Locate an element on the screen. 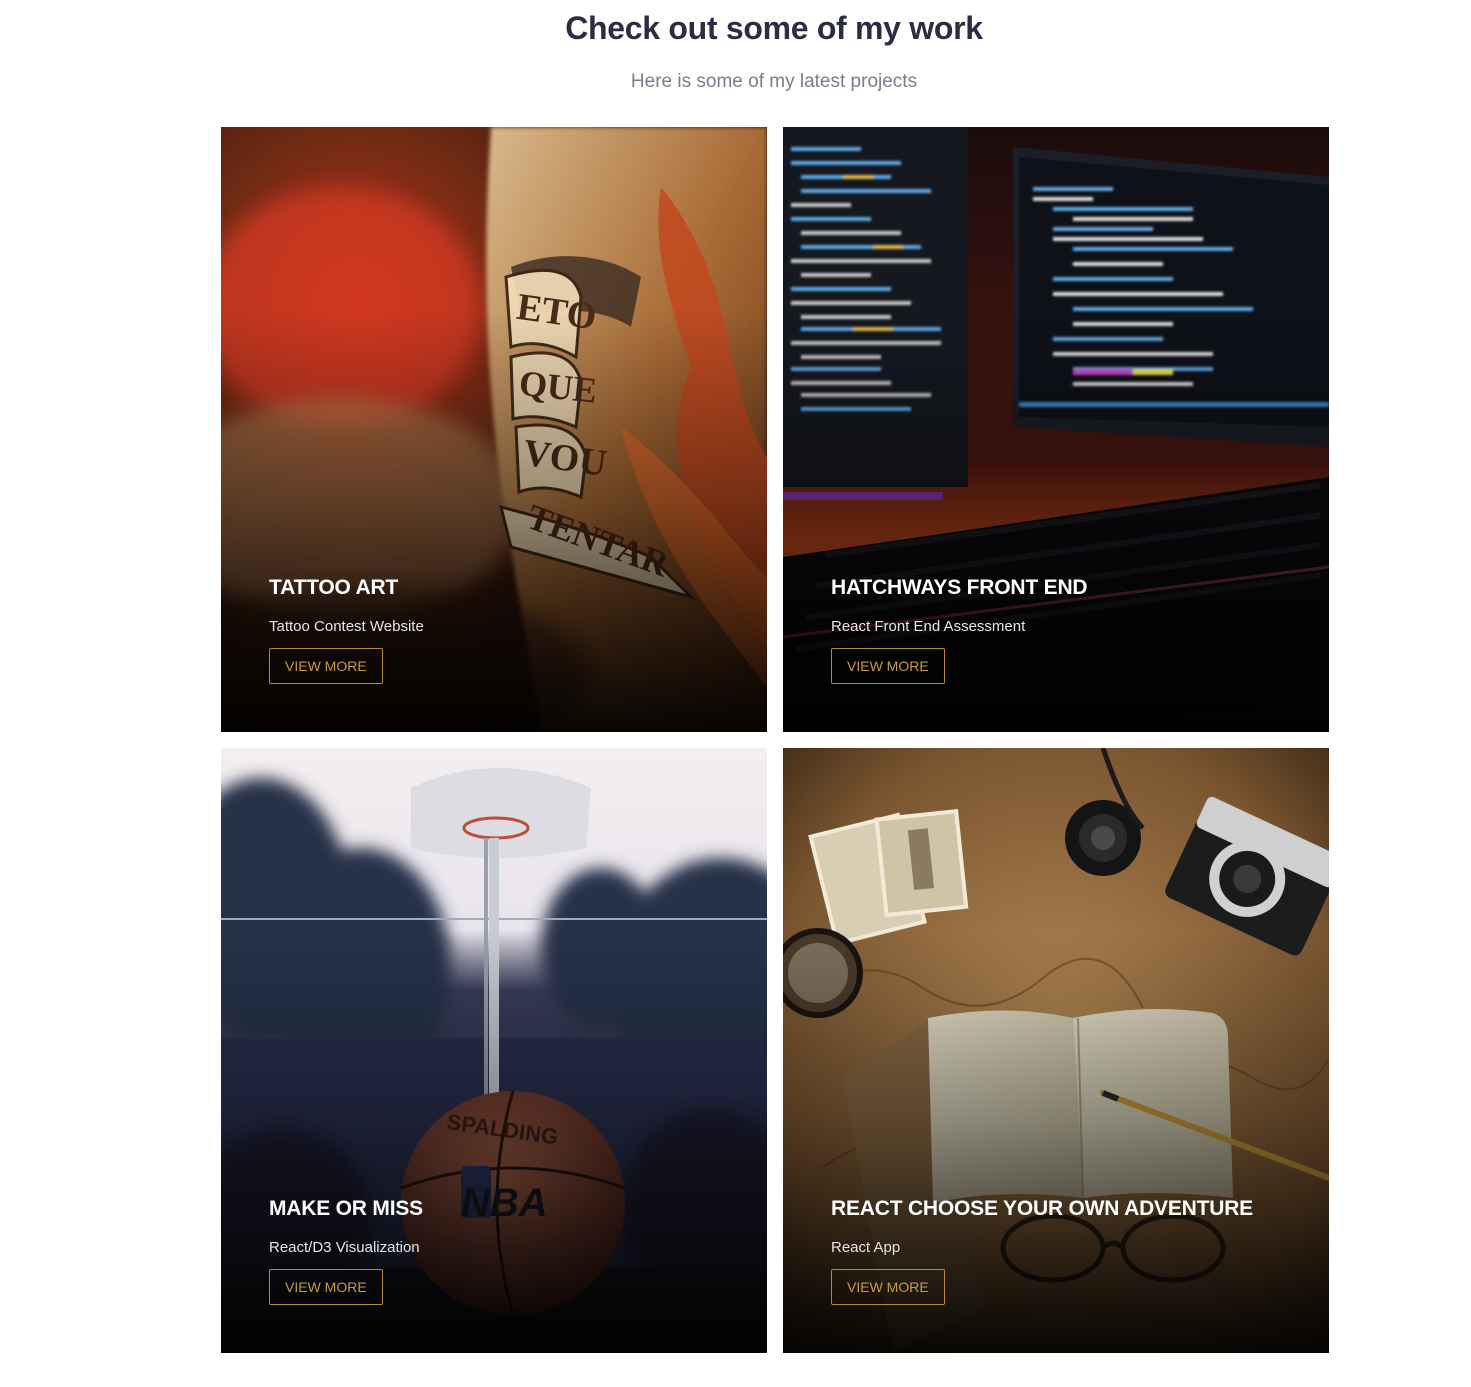 This screenshot has width=1471, height=1387. project-description: React App is located at coordinates (866, 1247).